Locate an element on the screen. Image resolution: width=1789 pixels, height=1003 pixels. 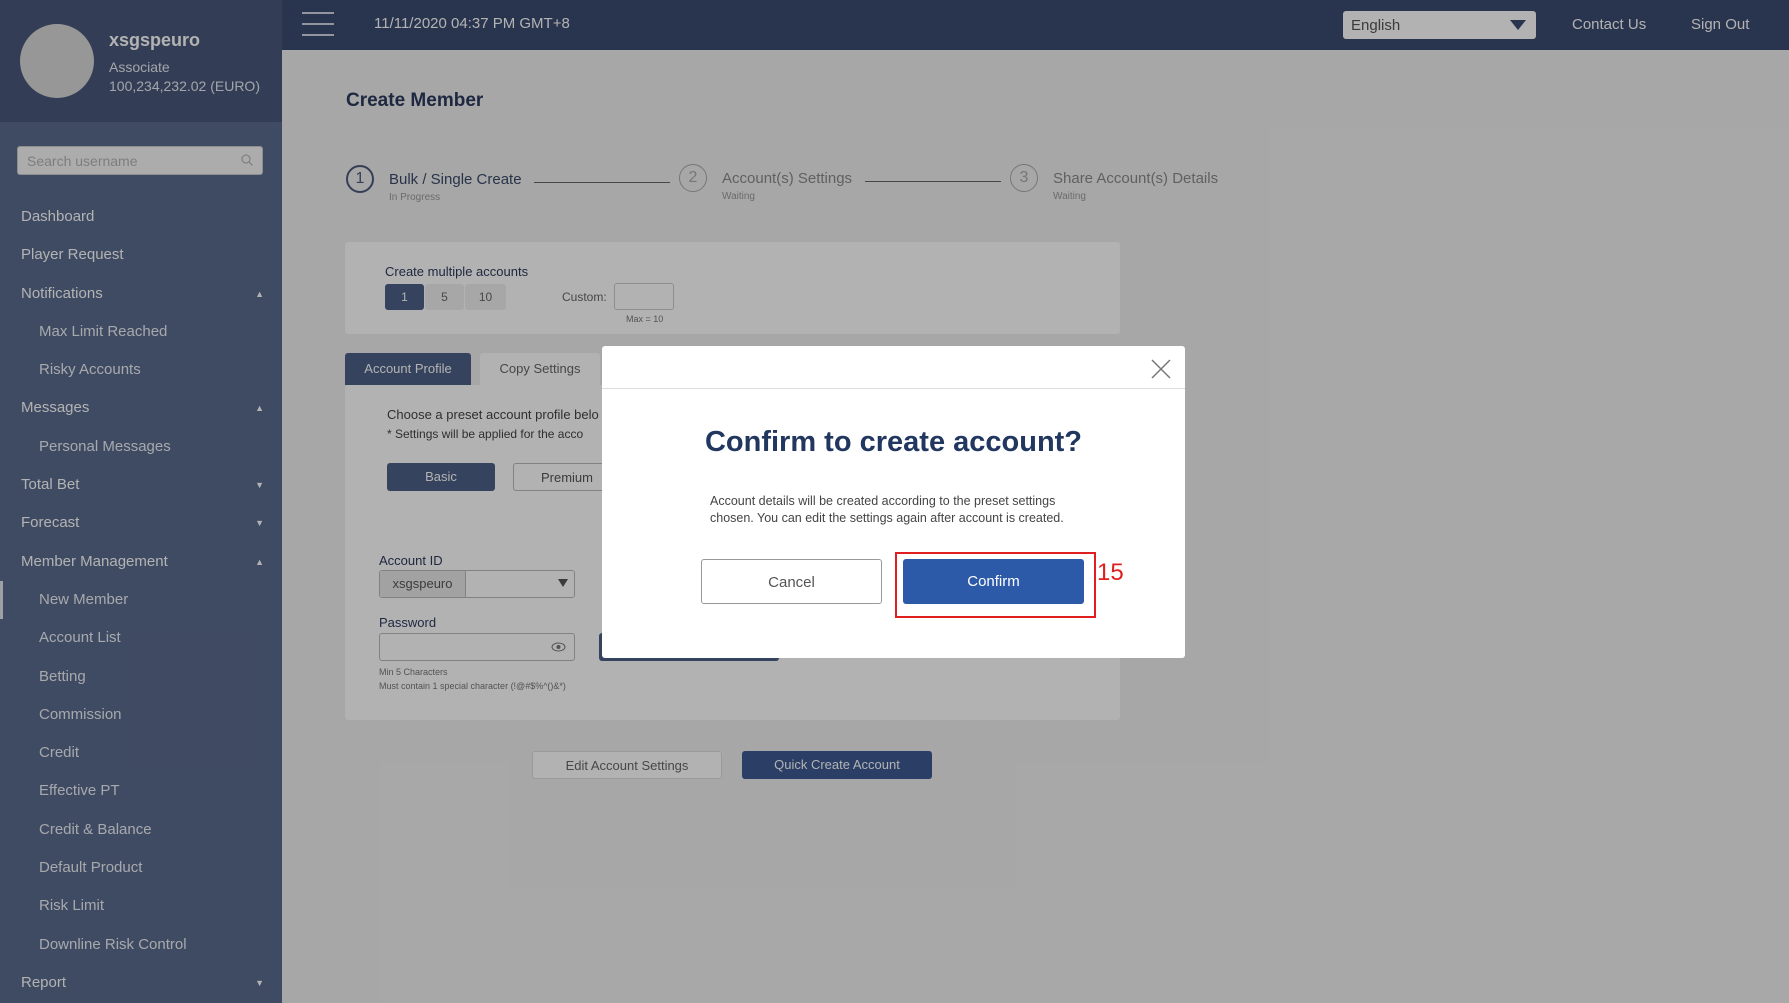
annotation-number: 15 is located at coordinates (1110, 572).